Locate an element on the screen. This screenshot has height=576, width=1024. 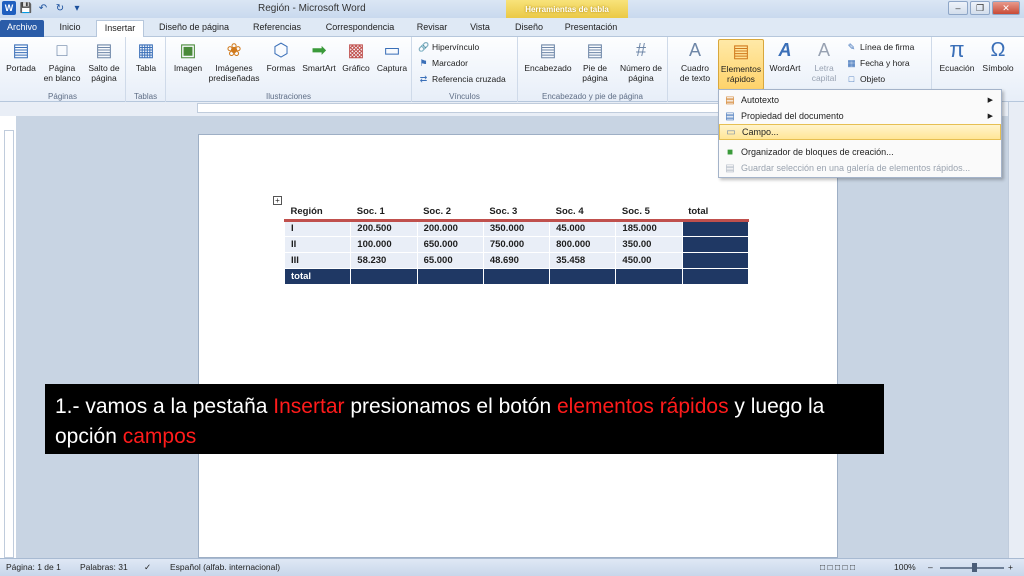
salto-pagina-button: ▤ Salto de página is located at coordinates (104, 61).